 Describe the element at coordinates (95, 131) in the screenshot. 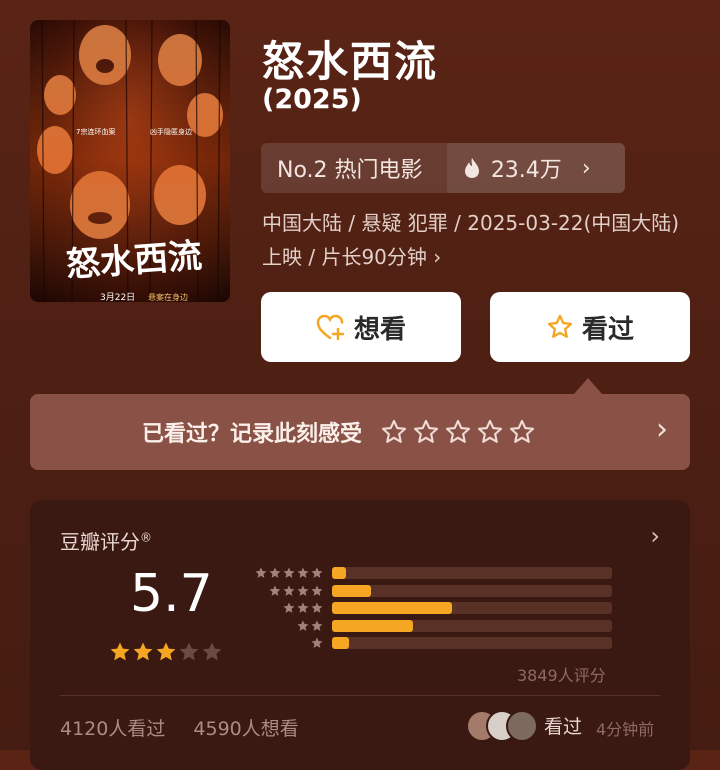

I see `poster-tagline-left: 7宗连环血案` at that location.